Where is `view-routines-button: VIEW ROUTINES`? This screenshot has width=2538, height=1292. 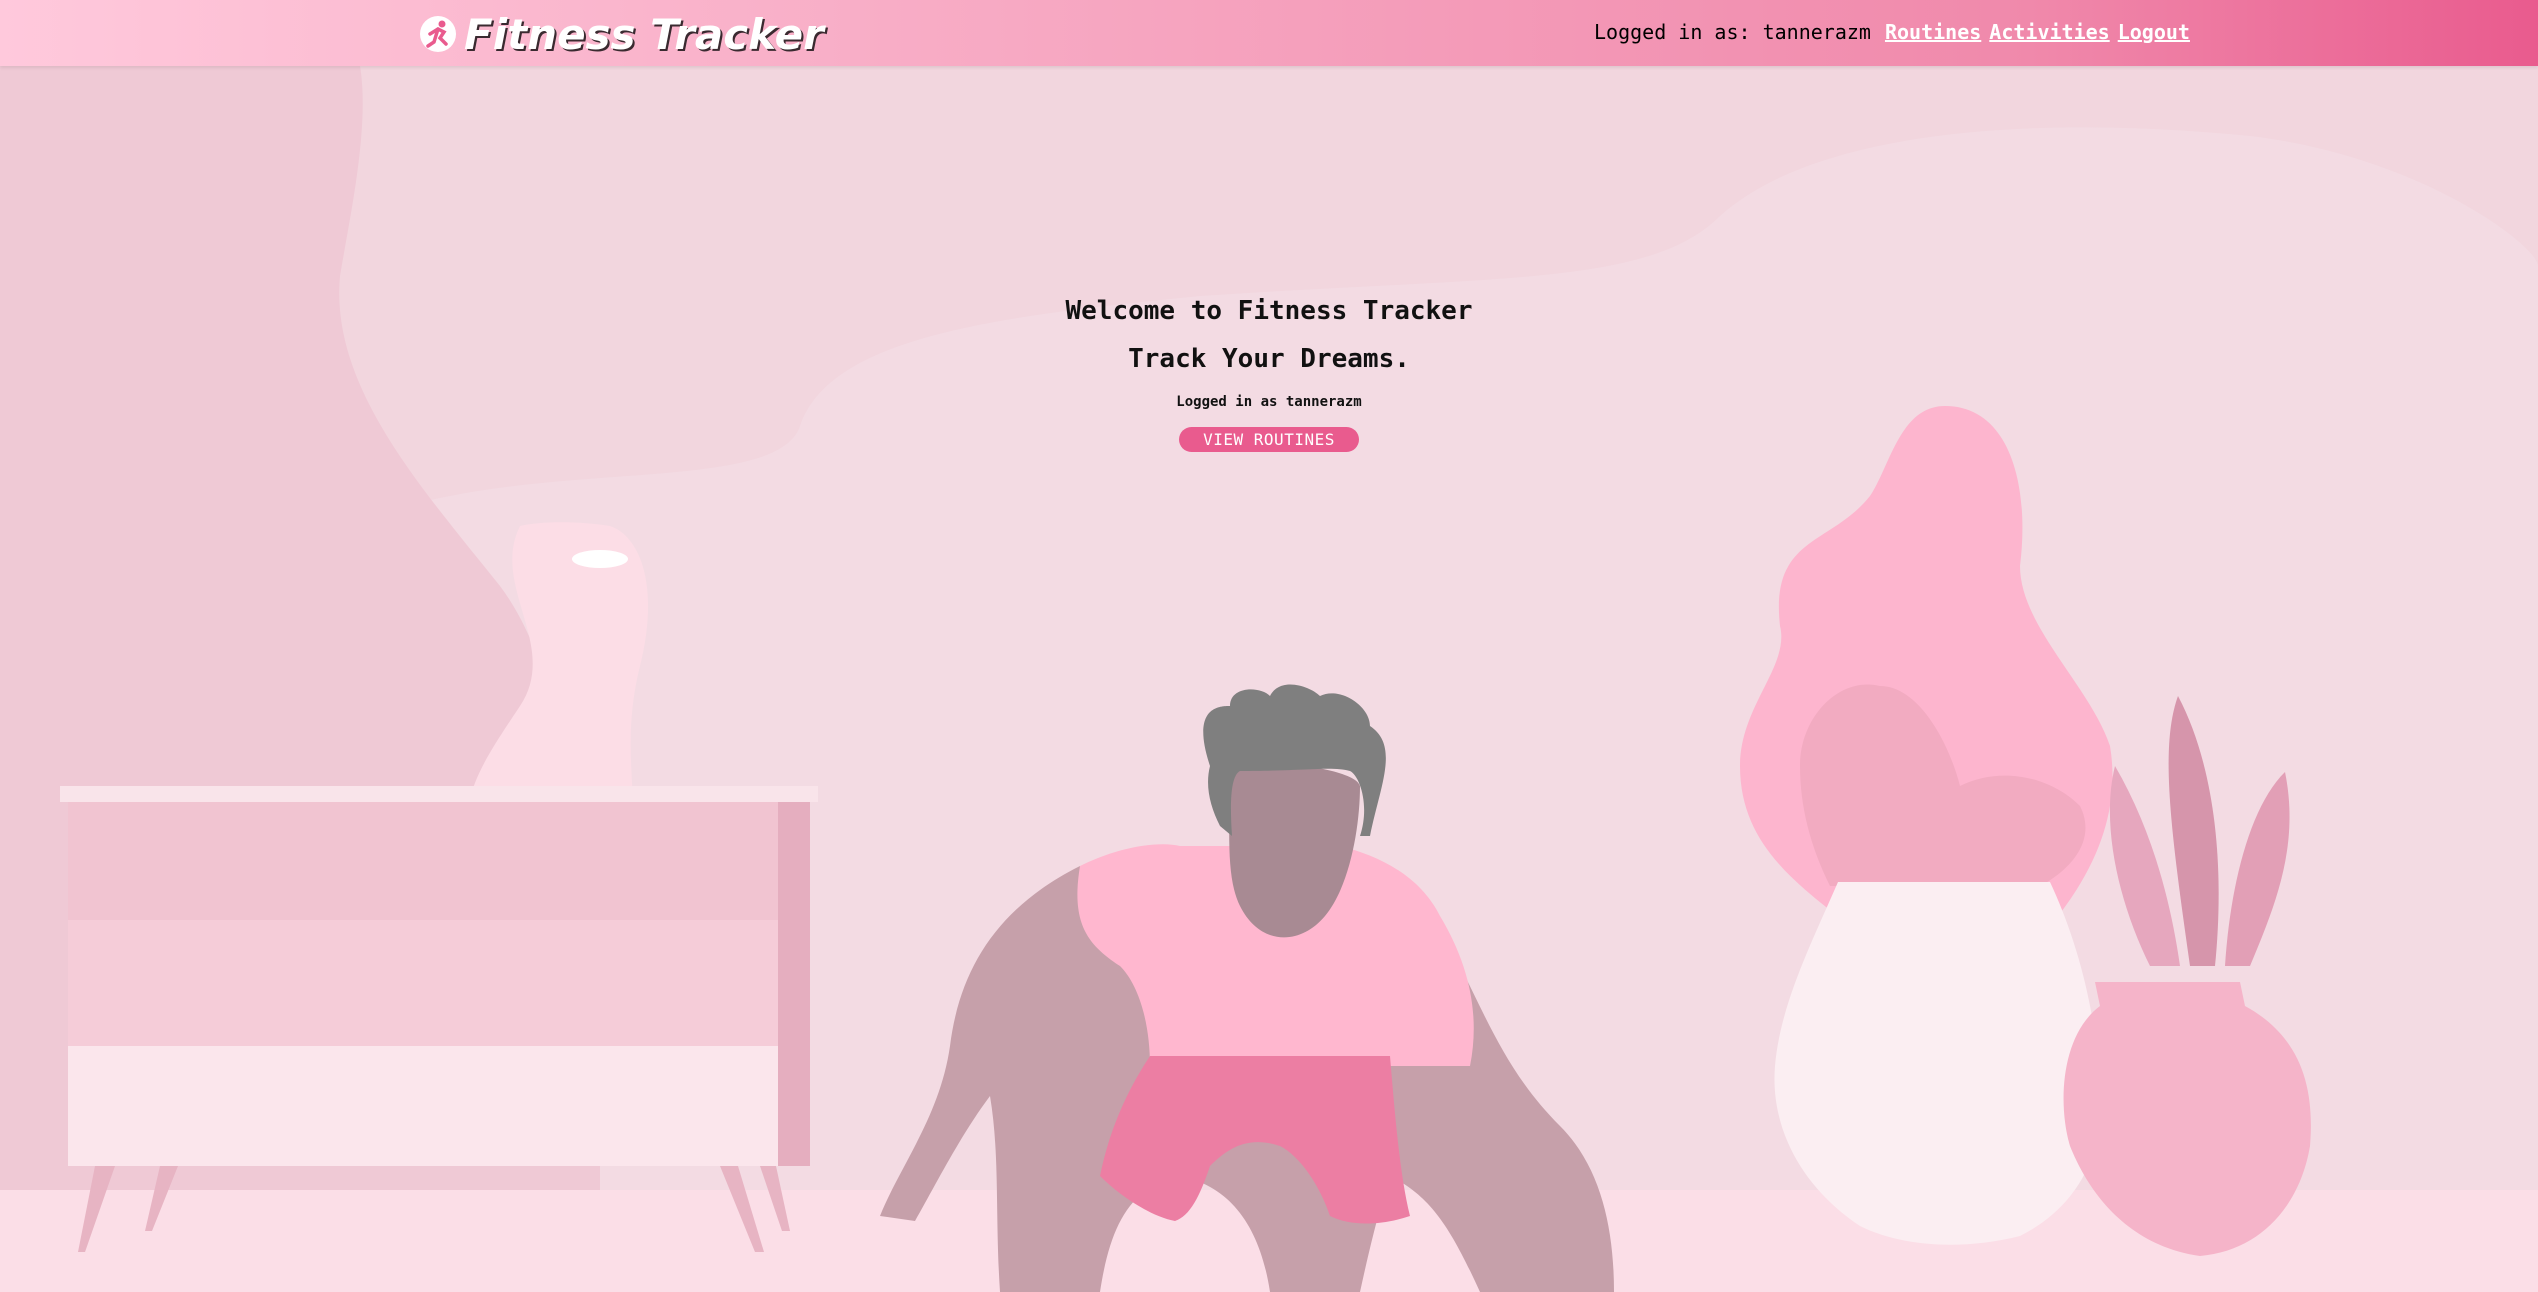
view-routines-button: VIEW ROUTINES is located at coordinates (1269, 439).